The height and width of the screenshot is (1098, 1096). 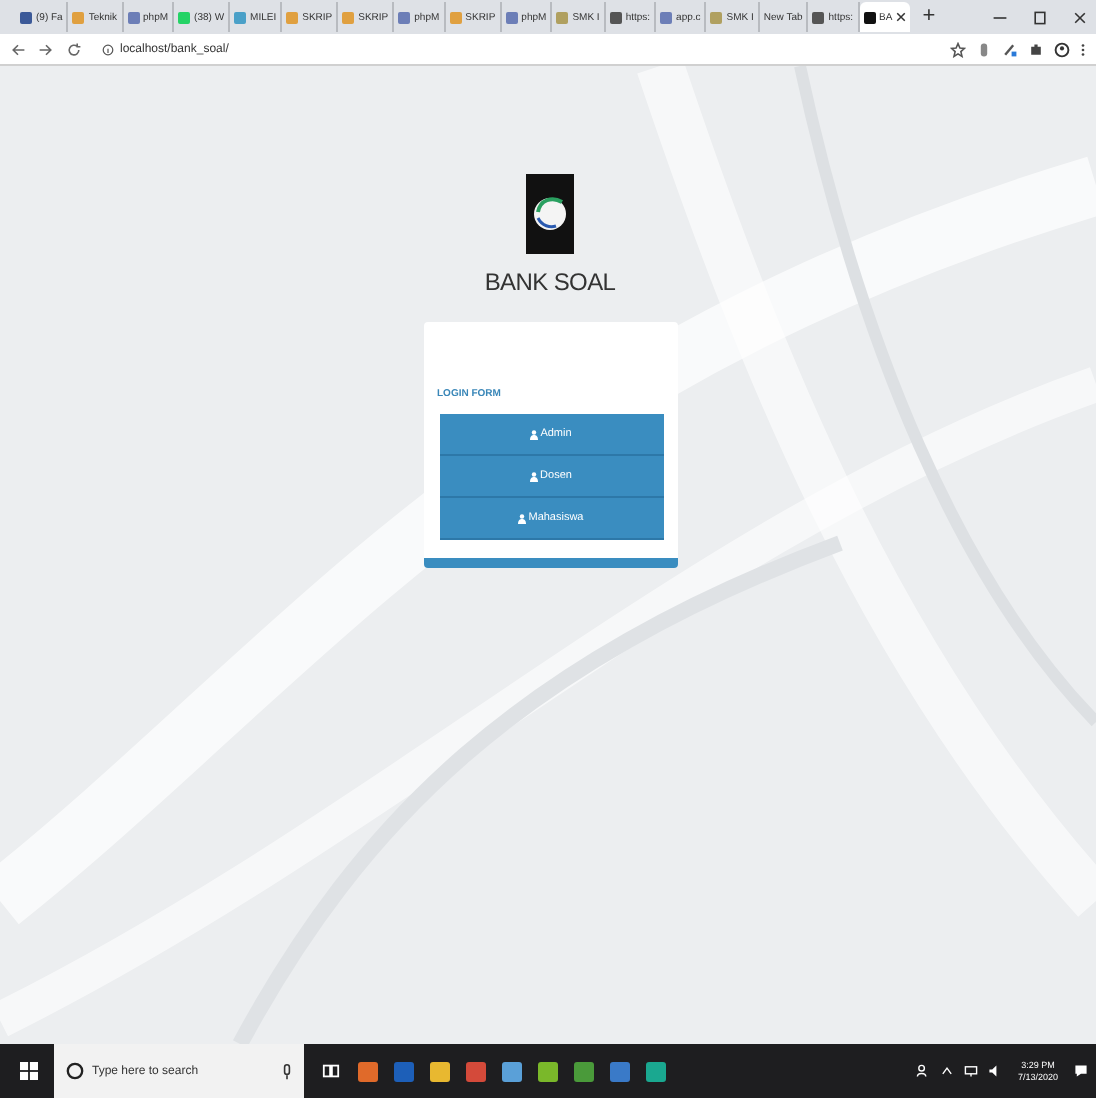 I want to click on network-icon, so click(x=970, y=1071).